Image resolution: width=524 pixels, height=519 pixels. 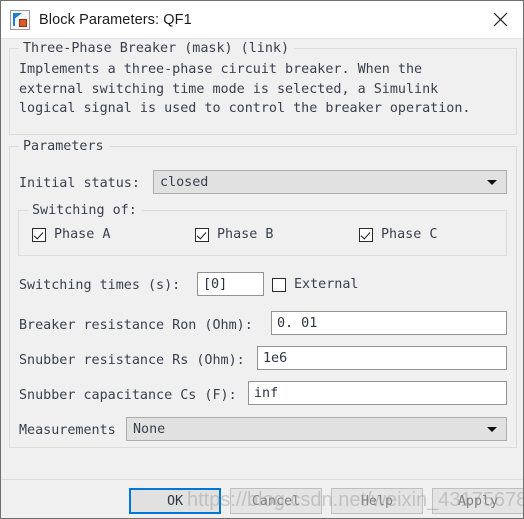 I want to click on breaker-resistance-label: Breaker resistance Ron (Ohm):, so click(x=136, y=325).